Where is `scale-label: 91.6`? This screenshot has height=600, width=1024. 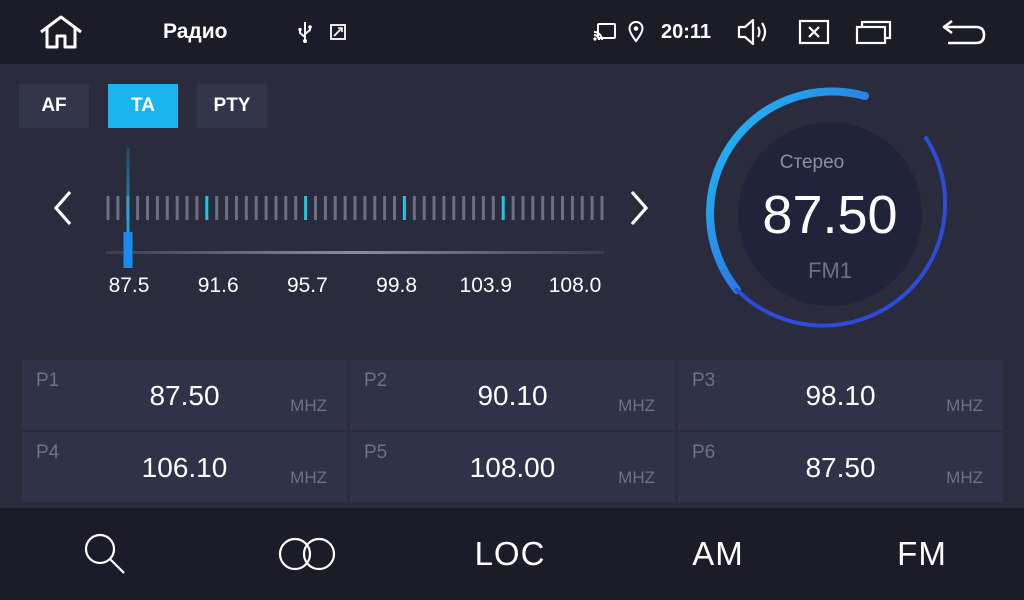
scale-label: 91.6 is located at coordinates (218, 285).